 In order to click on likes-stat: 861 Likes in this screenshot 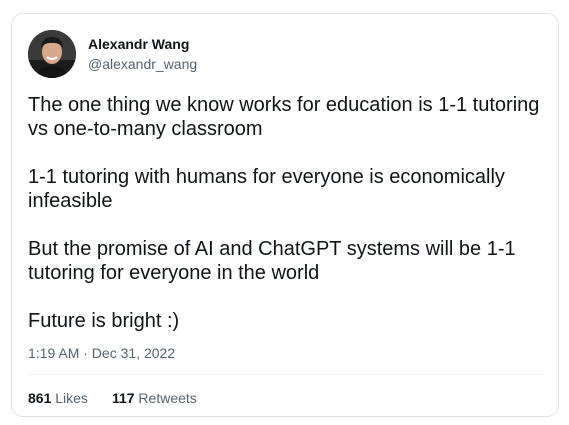, I will do `click(58, 398)`.